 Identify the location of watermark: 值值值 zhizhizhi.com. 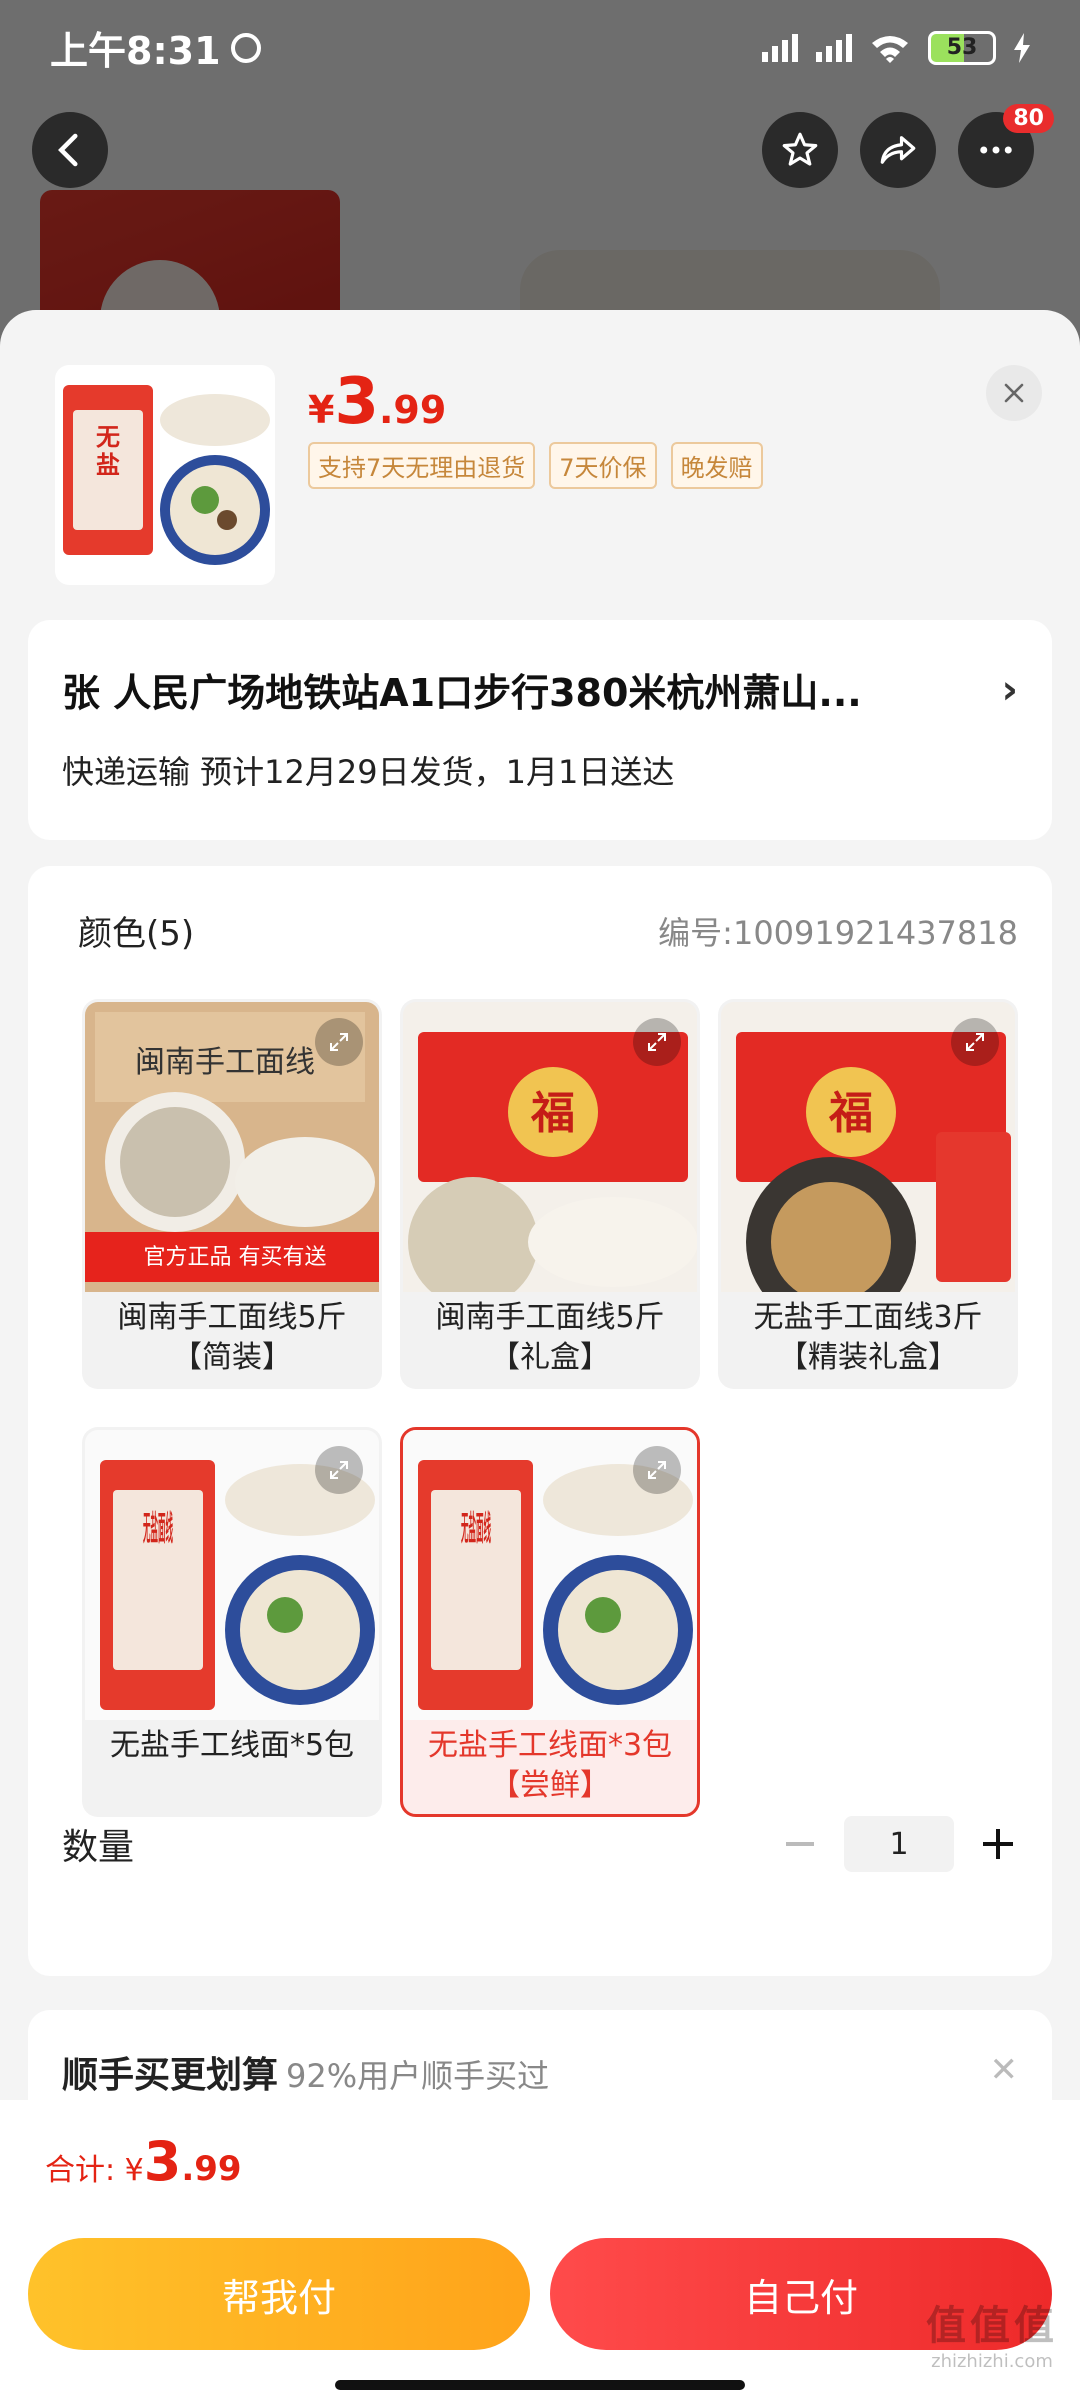
(992, 2332).